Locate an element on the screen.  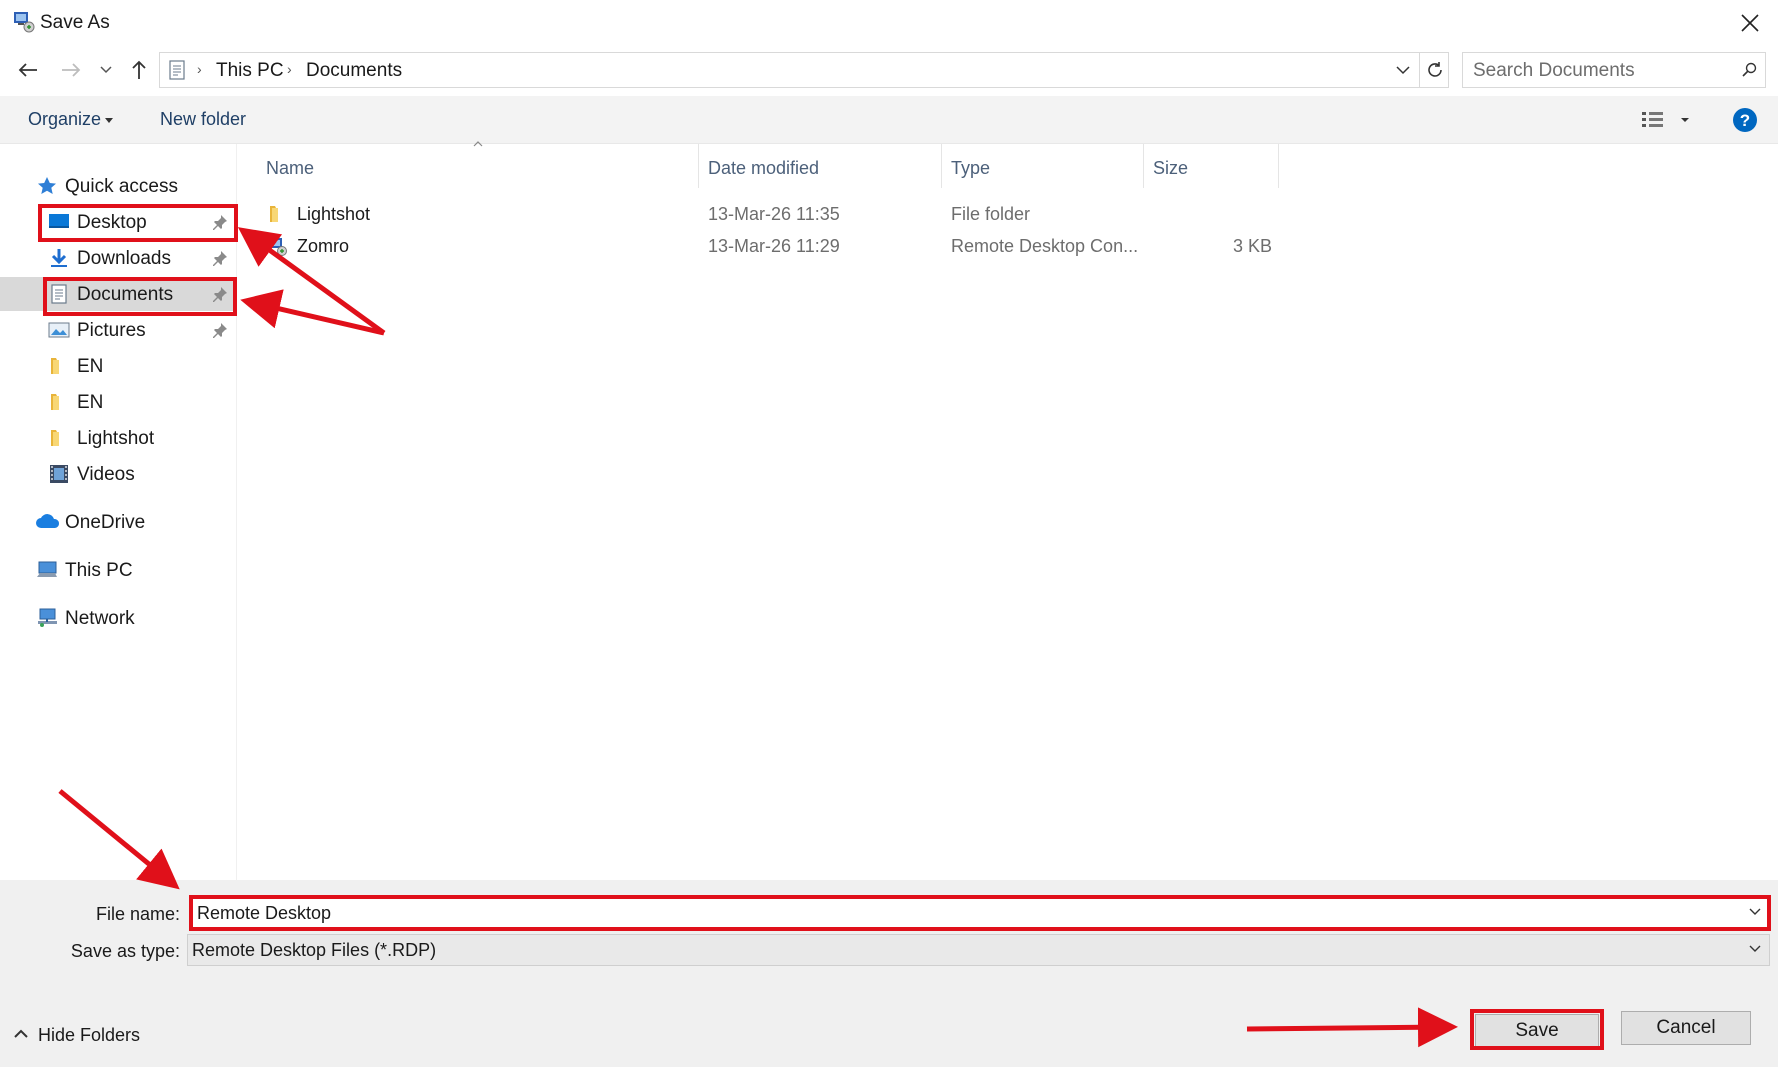
sidebar-item-quick-access: Quick access is located at coordinates (118, 186).